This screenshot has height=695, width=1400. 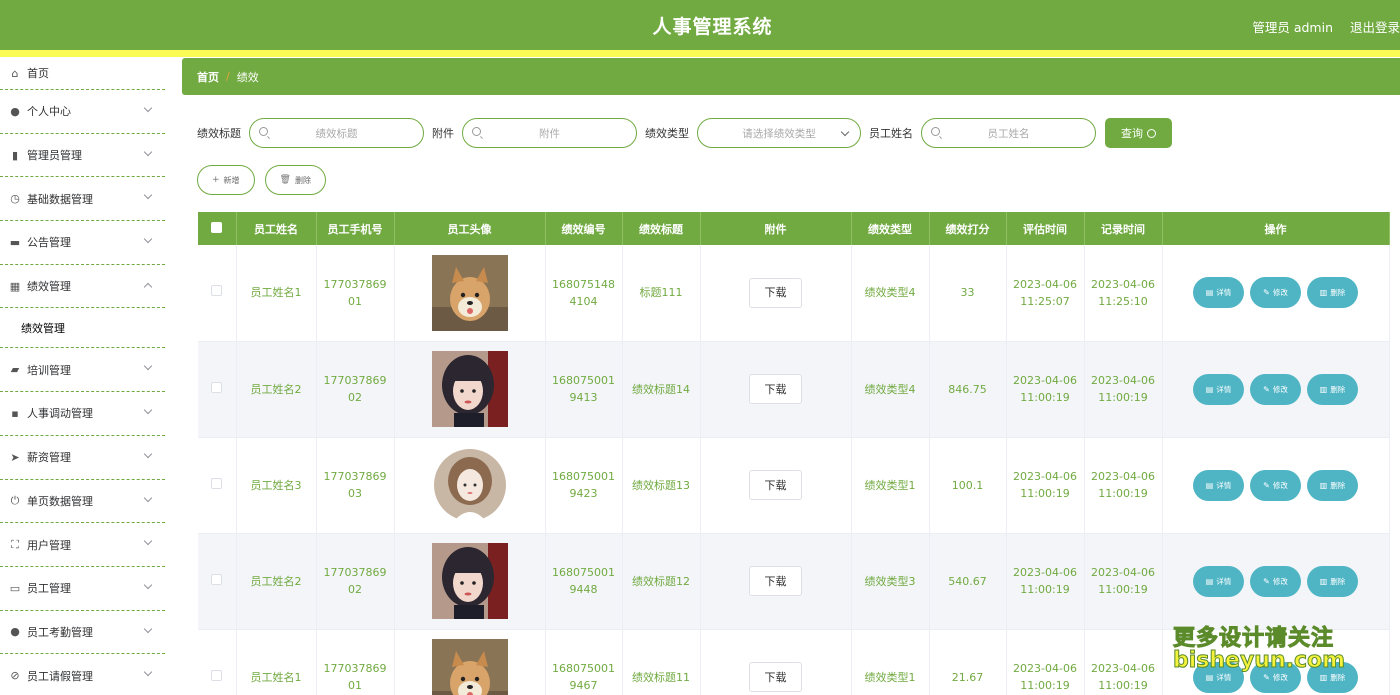 What do you see at coordinates (1280, 389) in the screenshot?
I see `edit-label: 修改` at bounding box center [1280, 389].